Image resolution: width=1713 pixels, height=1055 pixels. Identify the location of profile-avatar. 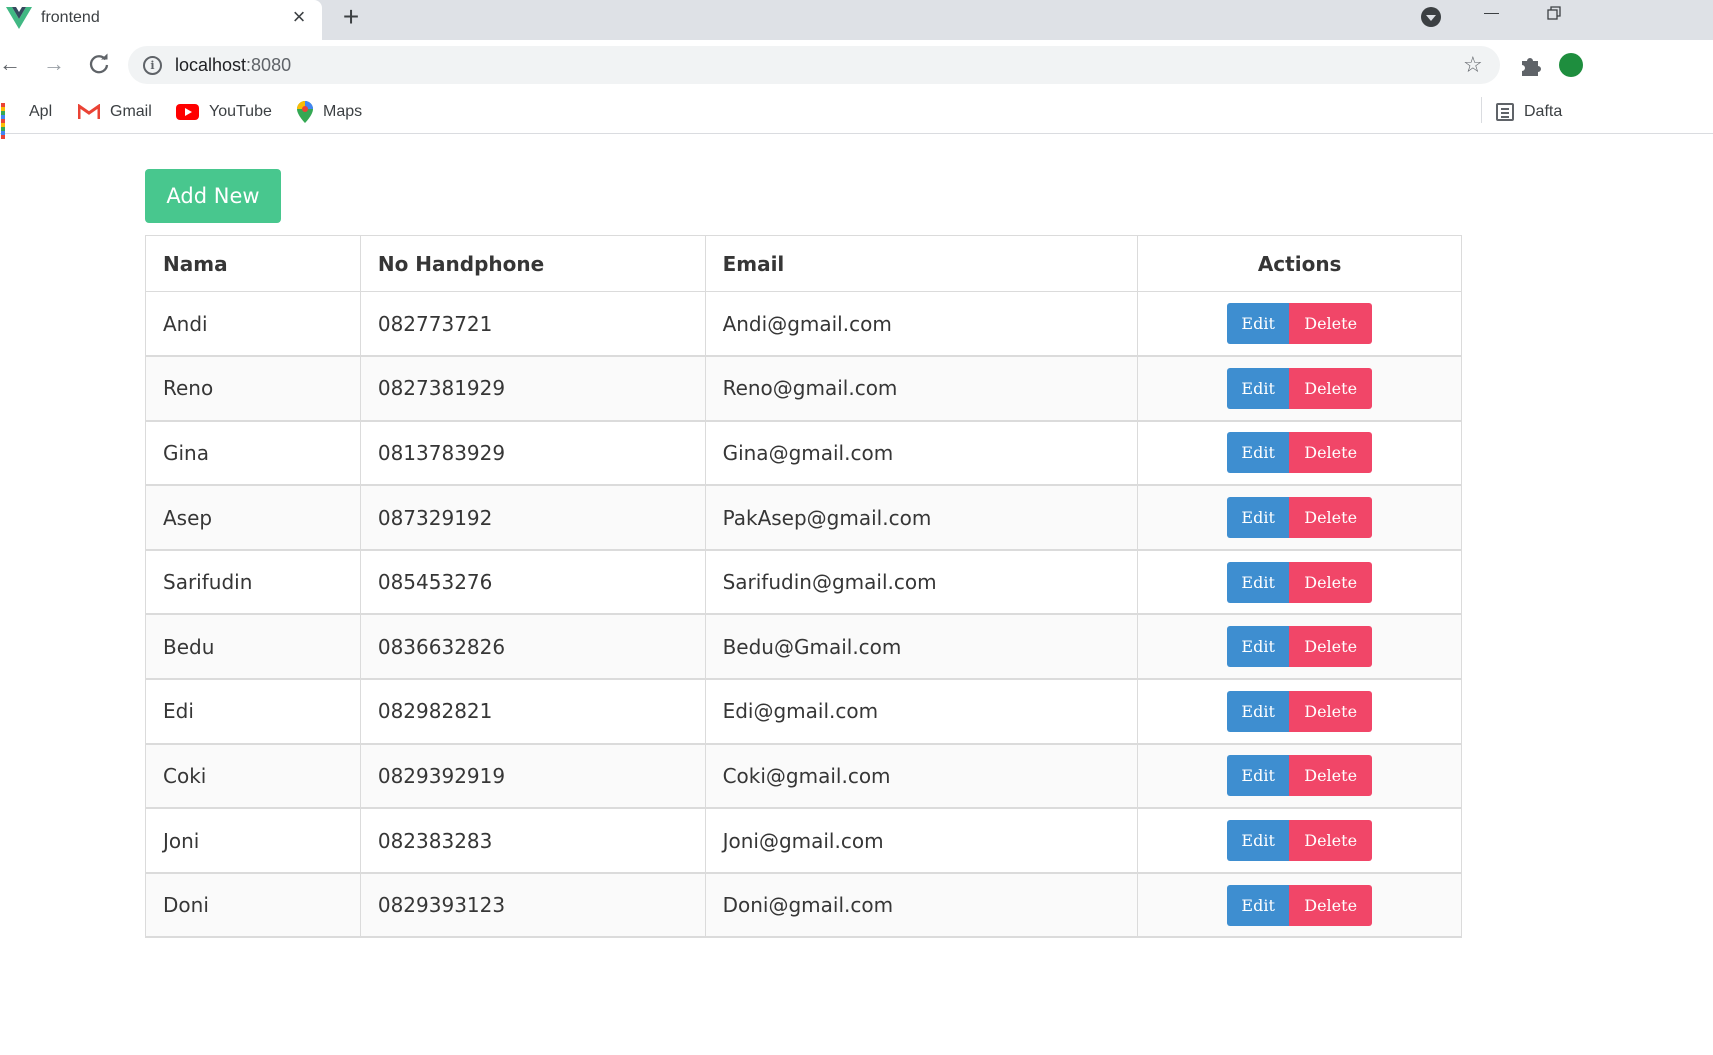
(1571, 65).